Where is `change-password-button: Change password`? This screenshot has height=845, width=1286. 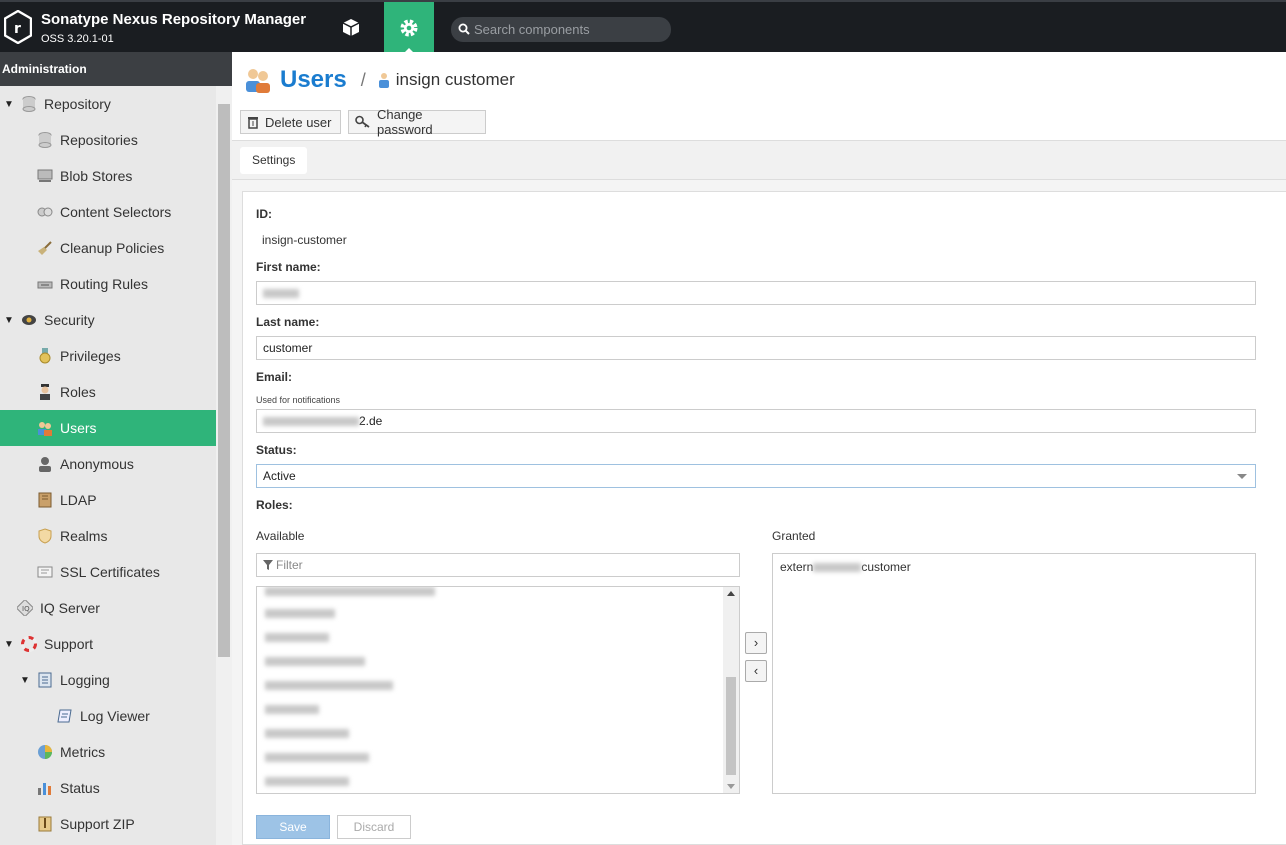 change-password-button: Change password is located at coordinates (417, 122).